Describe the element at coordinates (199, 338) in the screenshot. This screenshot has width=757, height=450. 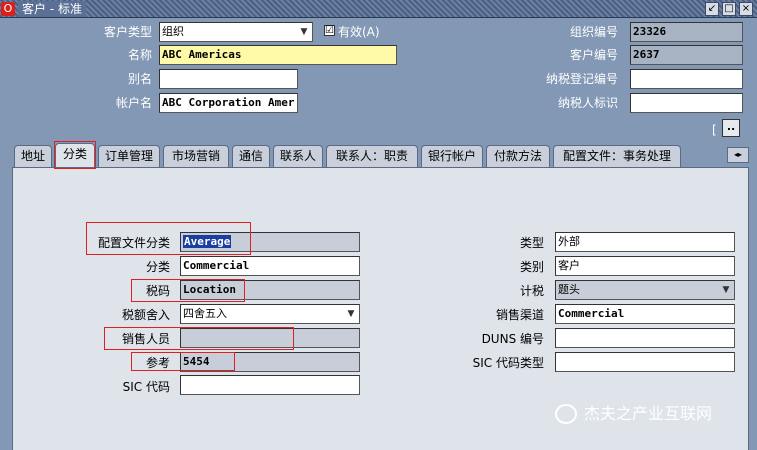
I see `highlight-salesperson-box` at that location.